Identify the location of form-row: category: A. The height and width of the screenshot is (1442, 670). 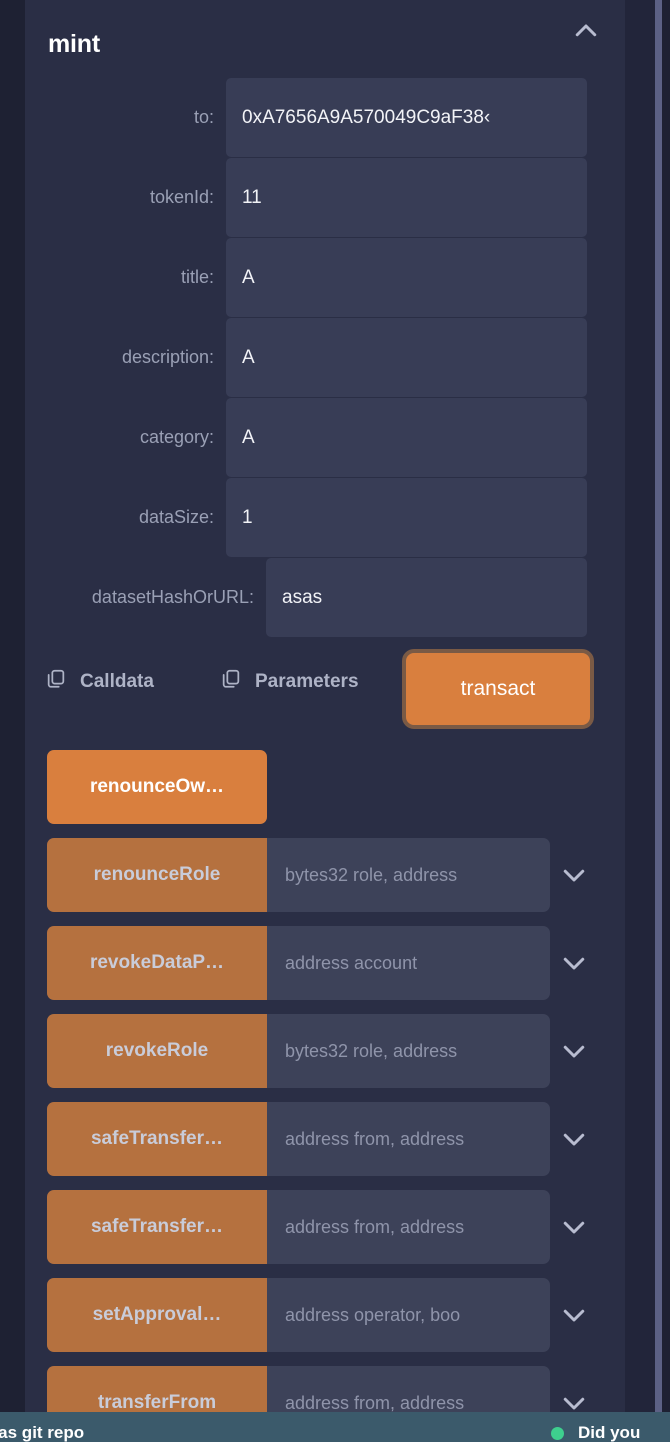
(325, 437).